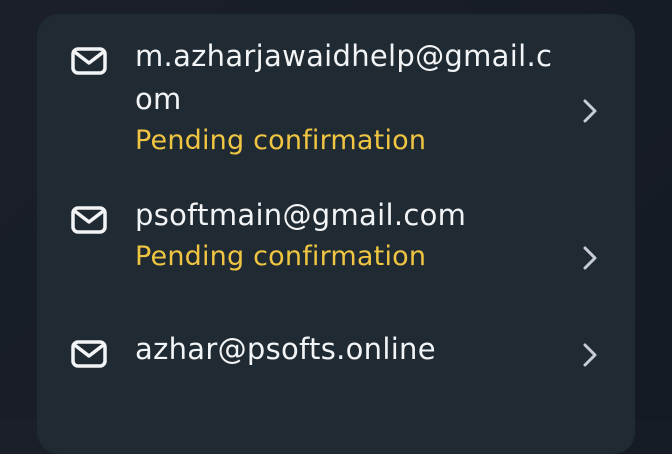 The image size is (672, 454). Describe the element at coordinates (344, 77) in the screenshot. I see `email-address: m.azharjawaidhelp@gmail.com` at that location.